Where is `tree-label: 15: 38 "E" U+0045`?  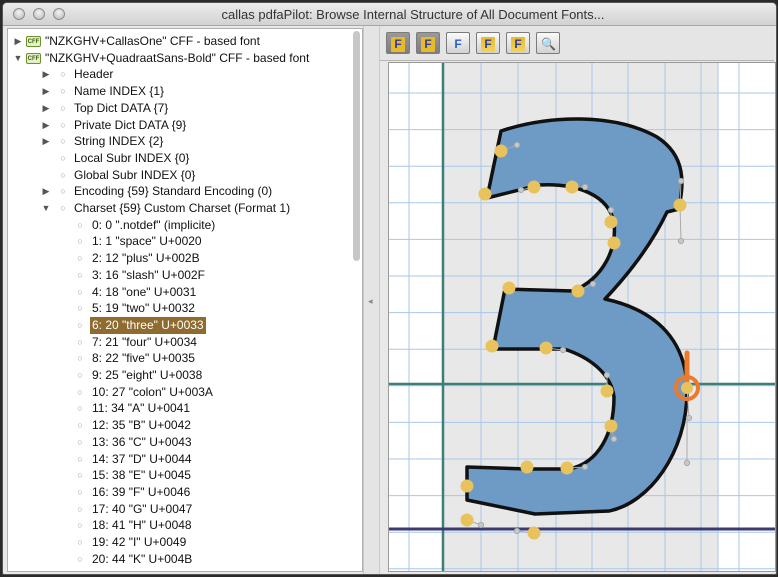
tree-label: 15: 38 "E" U+0045 is located at coordinates (141, 475).